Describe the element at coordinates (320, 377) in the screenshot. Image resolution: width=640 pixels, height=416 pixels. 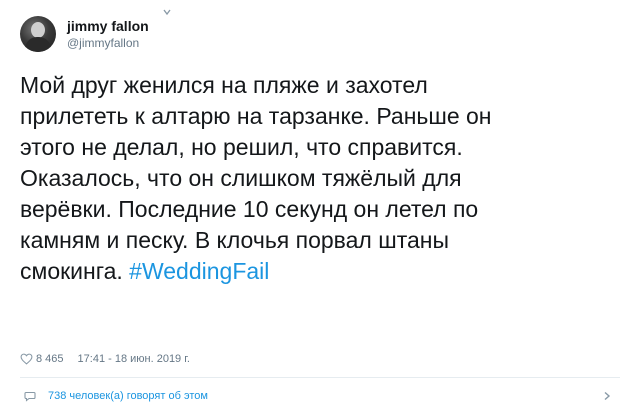
I see `divider` at that location.